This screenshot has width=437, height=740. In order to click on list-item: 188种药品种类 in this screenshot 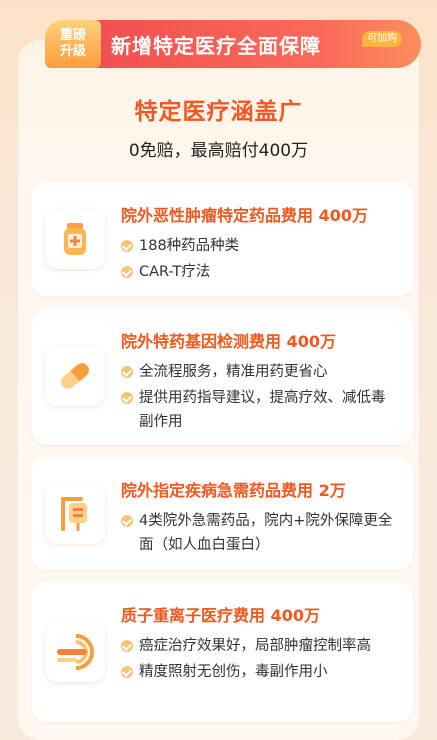, I will do `click(260, 246)`.